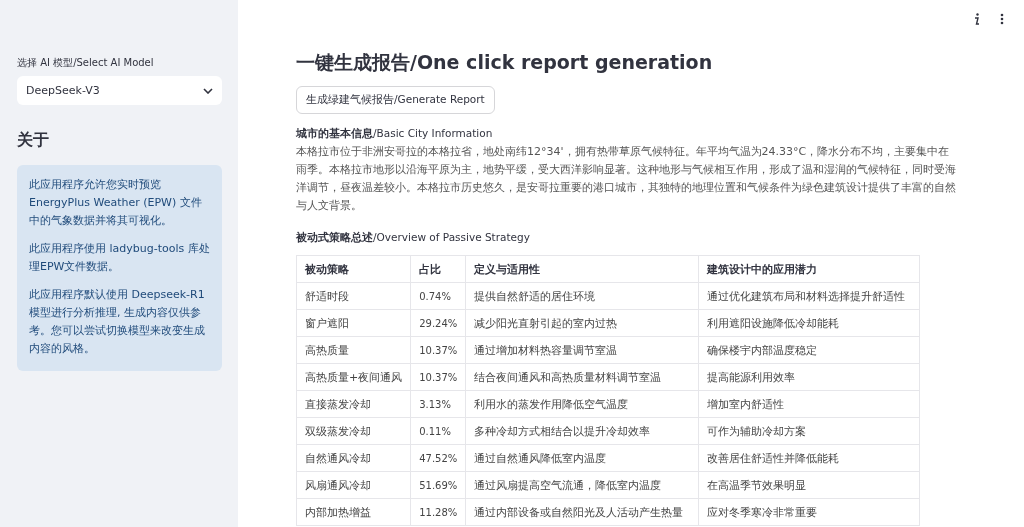 The height and width of the screenshot is (527, 1024). I want to click on table-cell: 自然通风冷却, so click(353, 458).